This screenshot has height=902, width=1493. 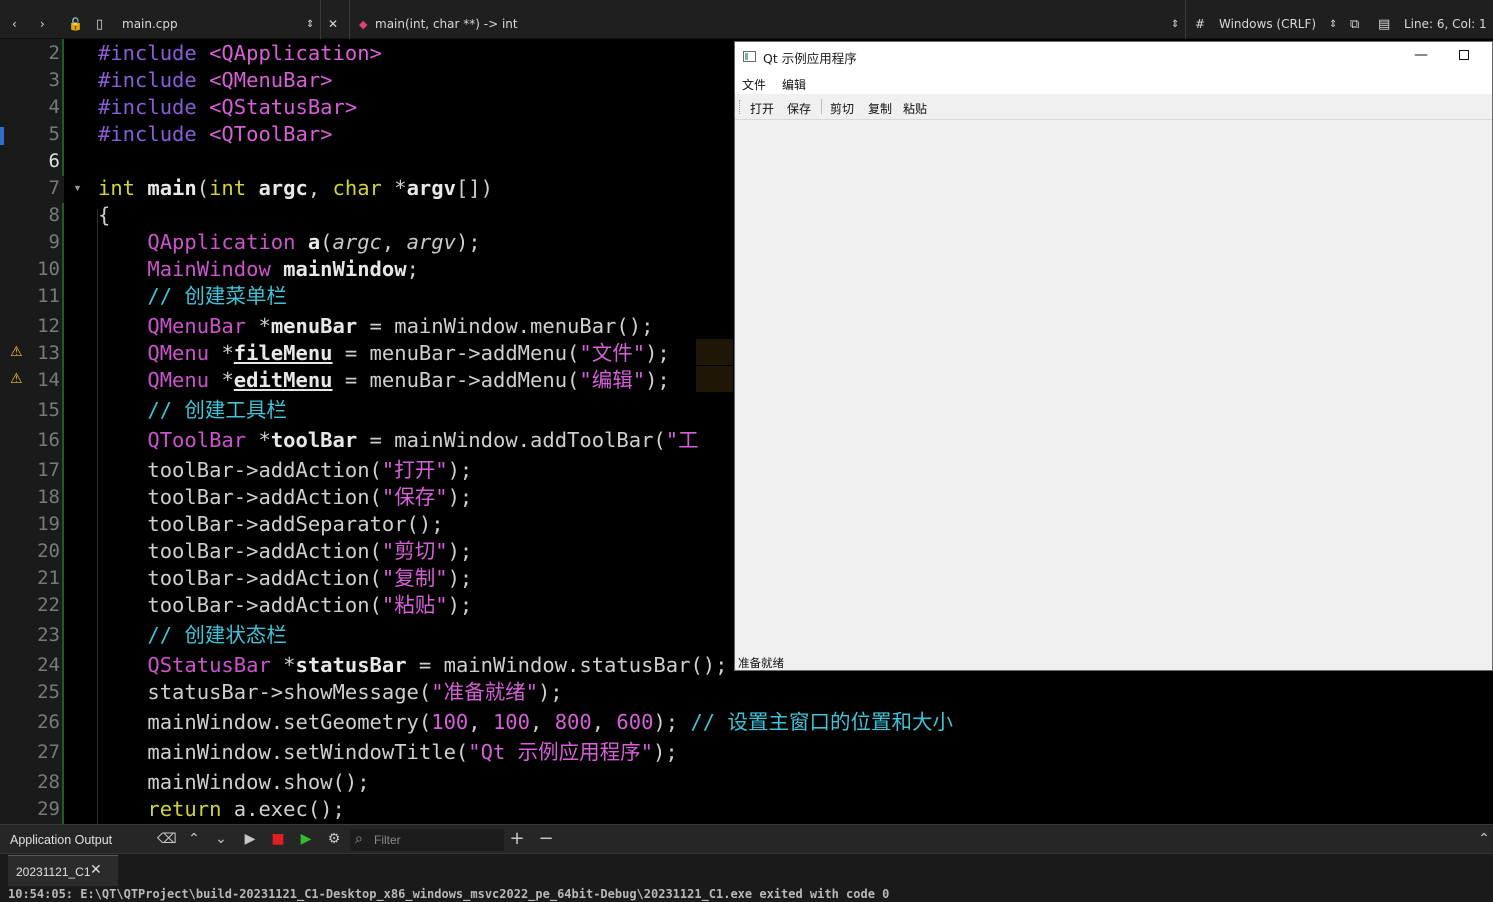 I want to click on app-window-icon, so click(x=749, y=56).